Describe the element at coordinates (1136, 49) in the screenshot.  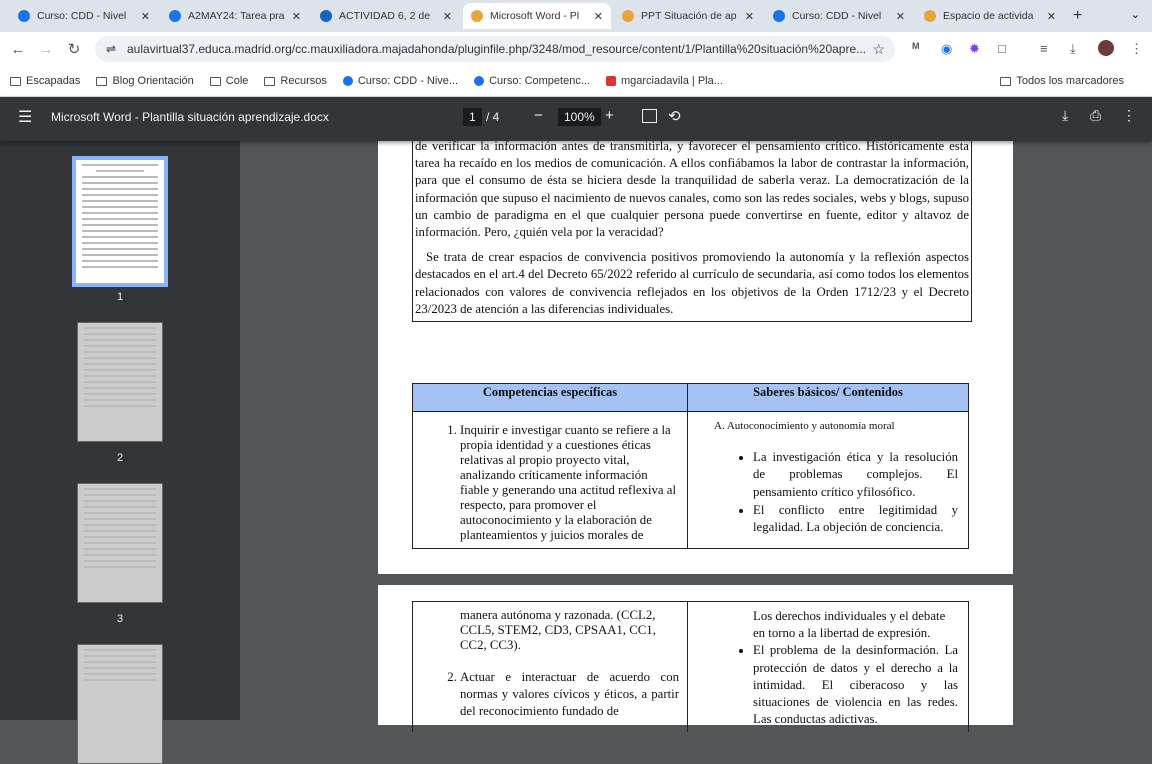
I see `menu-icon: ⋮` at that location.